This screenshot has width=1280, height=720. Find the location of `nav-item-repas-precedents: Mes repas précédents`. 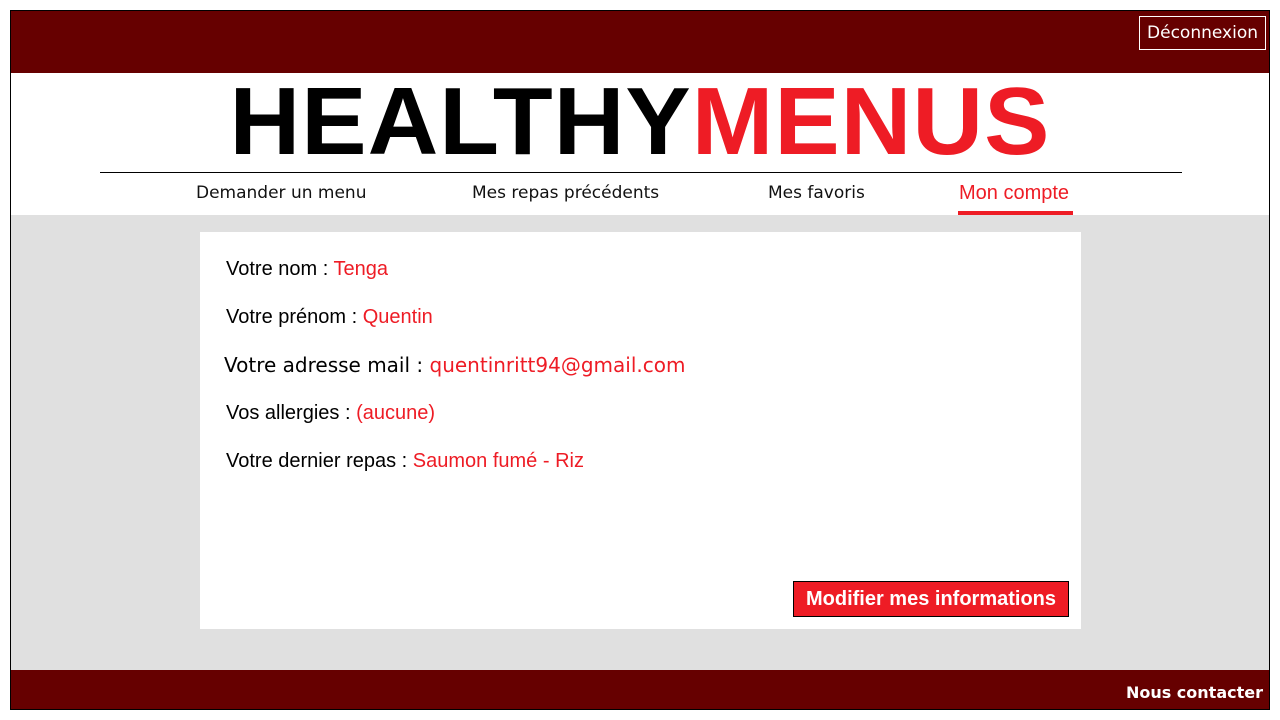

nav-item-repas-precedents: Mes repas précédents is located at coordinates (565, 193).